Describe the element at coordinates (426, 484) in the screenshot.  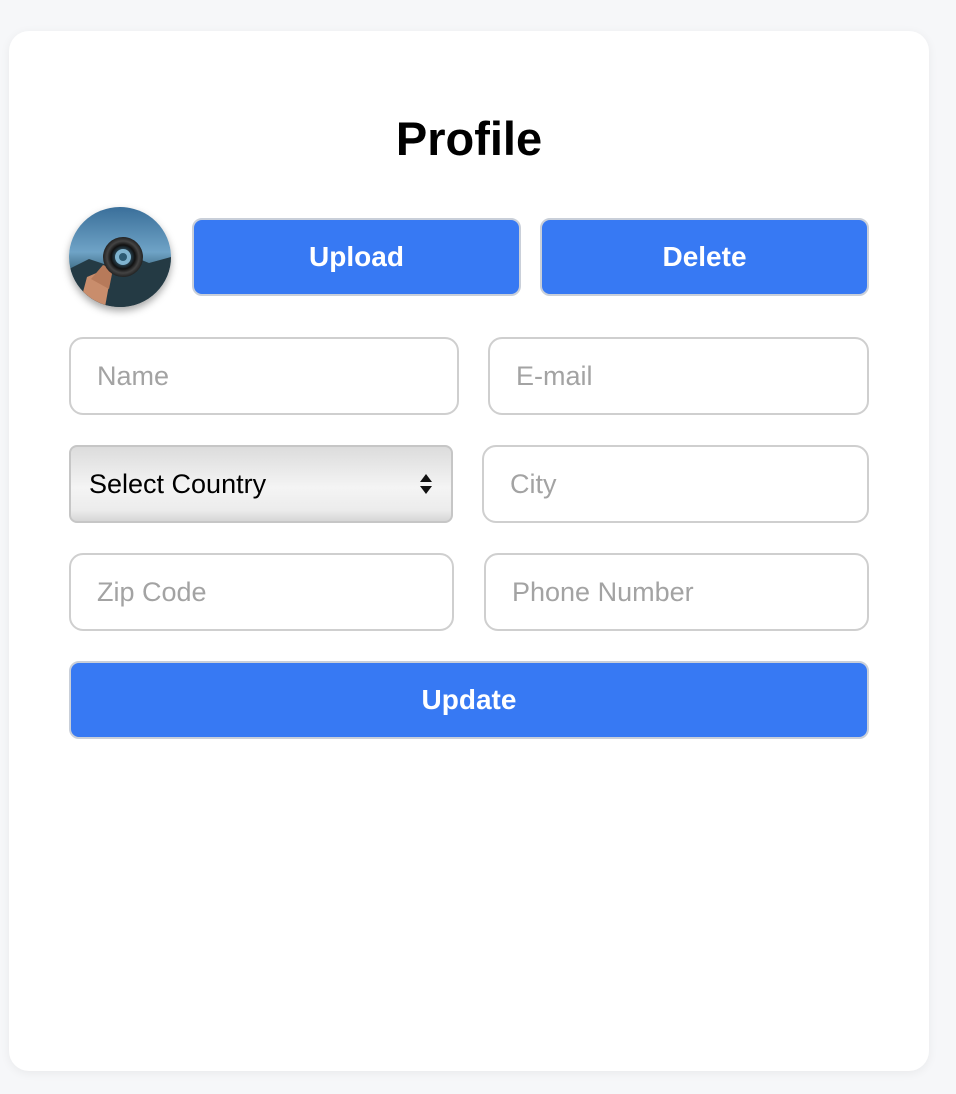
I see `chevron-updown-icon` at that location.